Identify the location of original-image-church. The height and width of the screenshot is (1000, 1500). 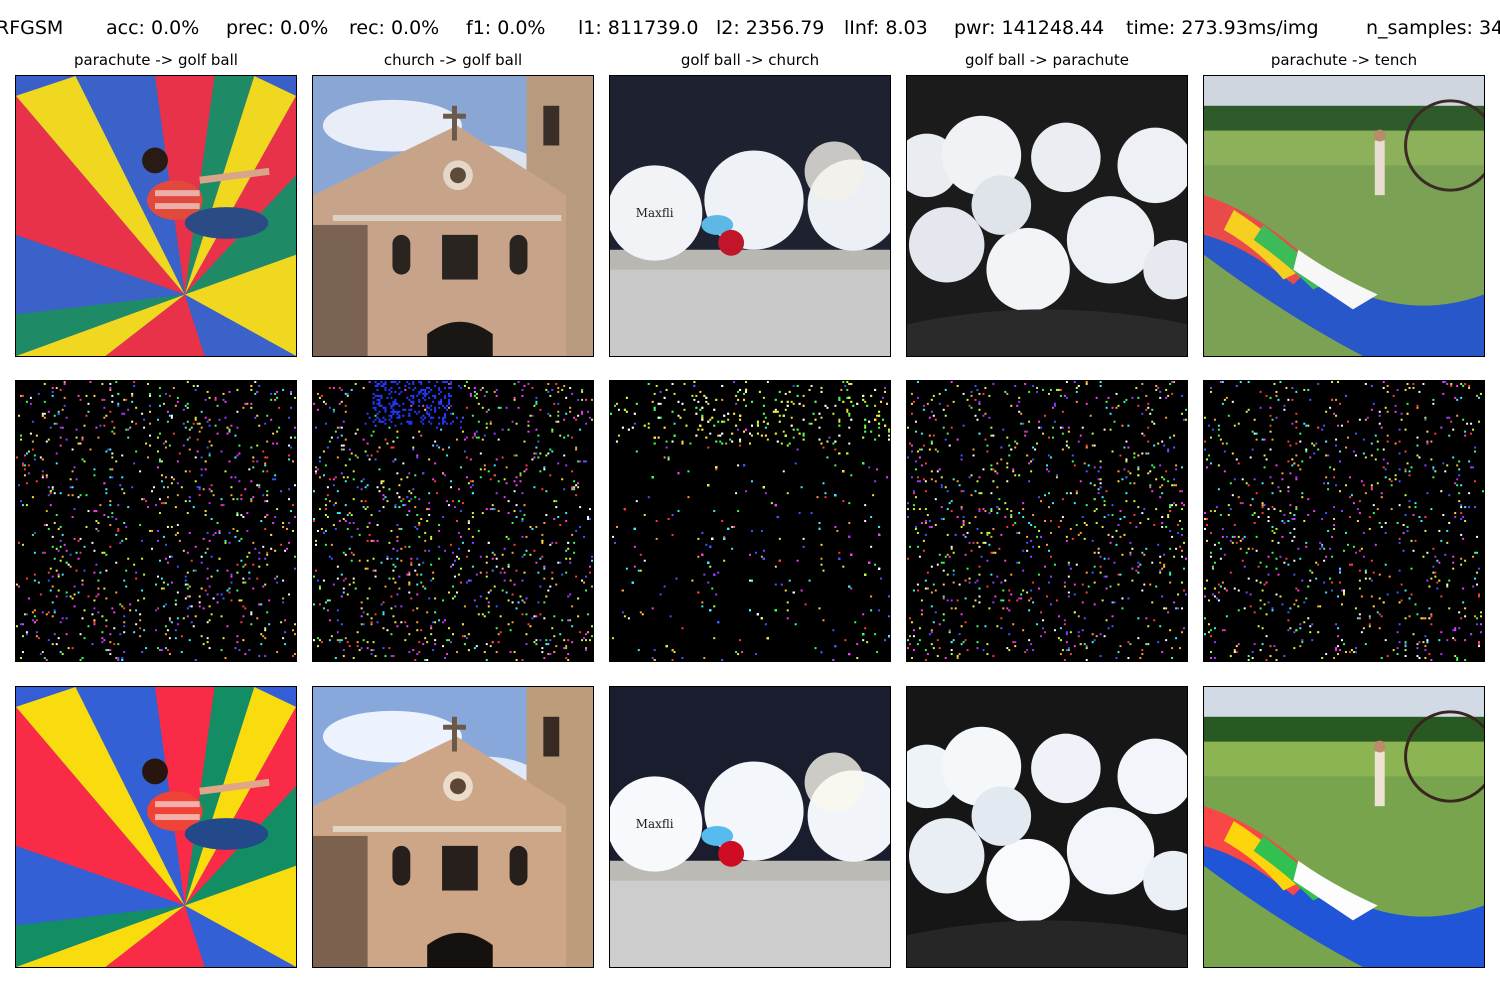
(453, 216).